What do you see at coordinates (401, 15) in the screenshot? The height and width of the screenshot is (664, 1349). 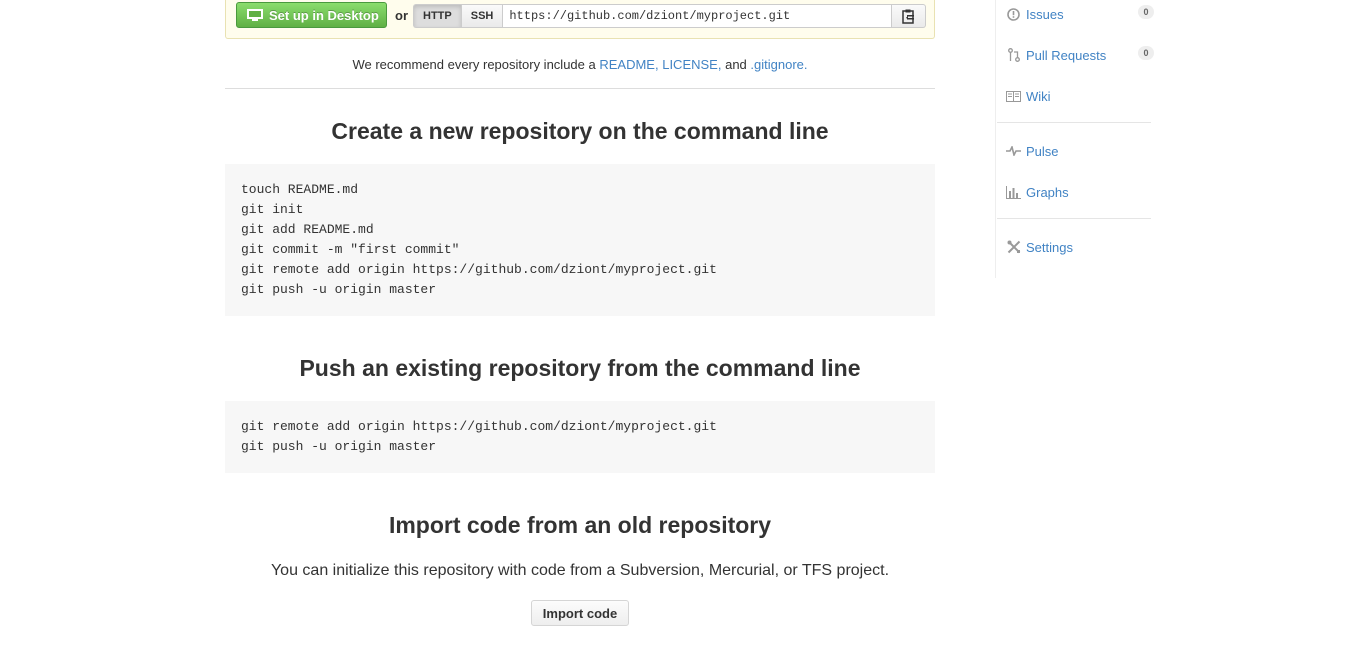 I see `or-label: or` at bounding box center [401, 15].